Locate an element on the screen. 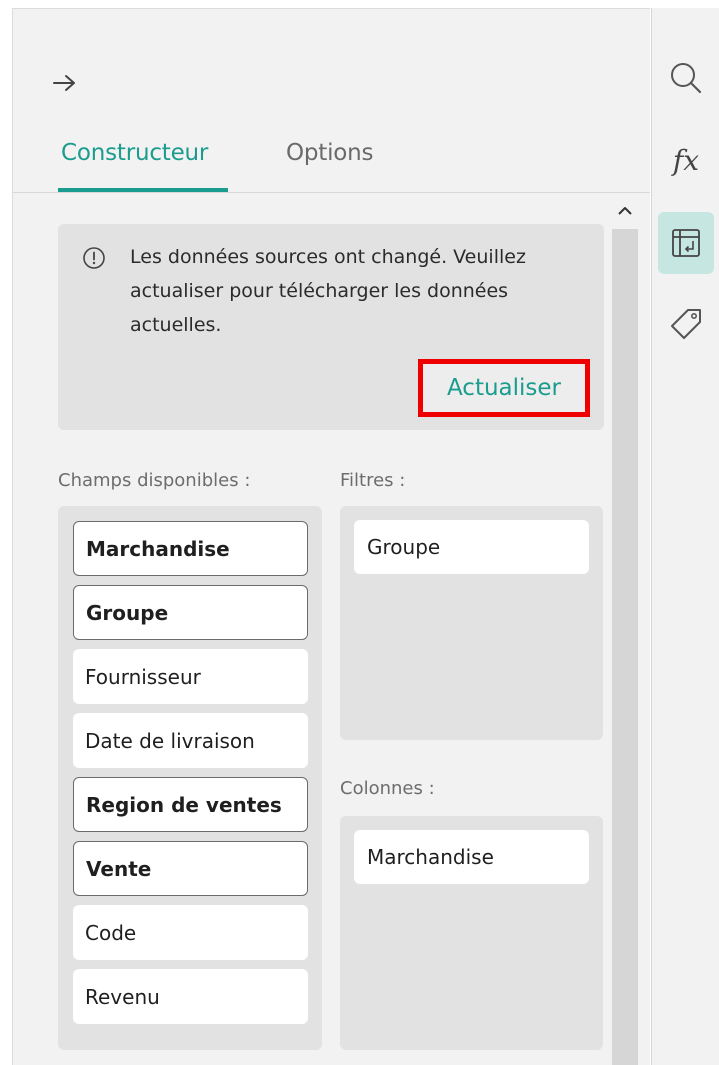  tab-constructeur: Constructeur is located at coordinates (134, 153).